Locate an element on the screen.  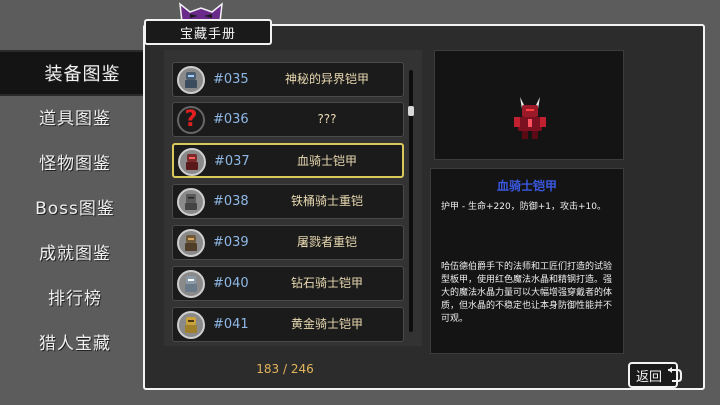
list-item: #035 神秘的异界铠甲 is located at coordinates (288, 79).